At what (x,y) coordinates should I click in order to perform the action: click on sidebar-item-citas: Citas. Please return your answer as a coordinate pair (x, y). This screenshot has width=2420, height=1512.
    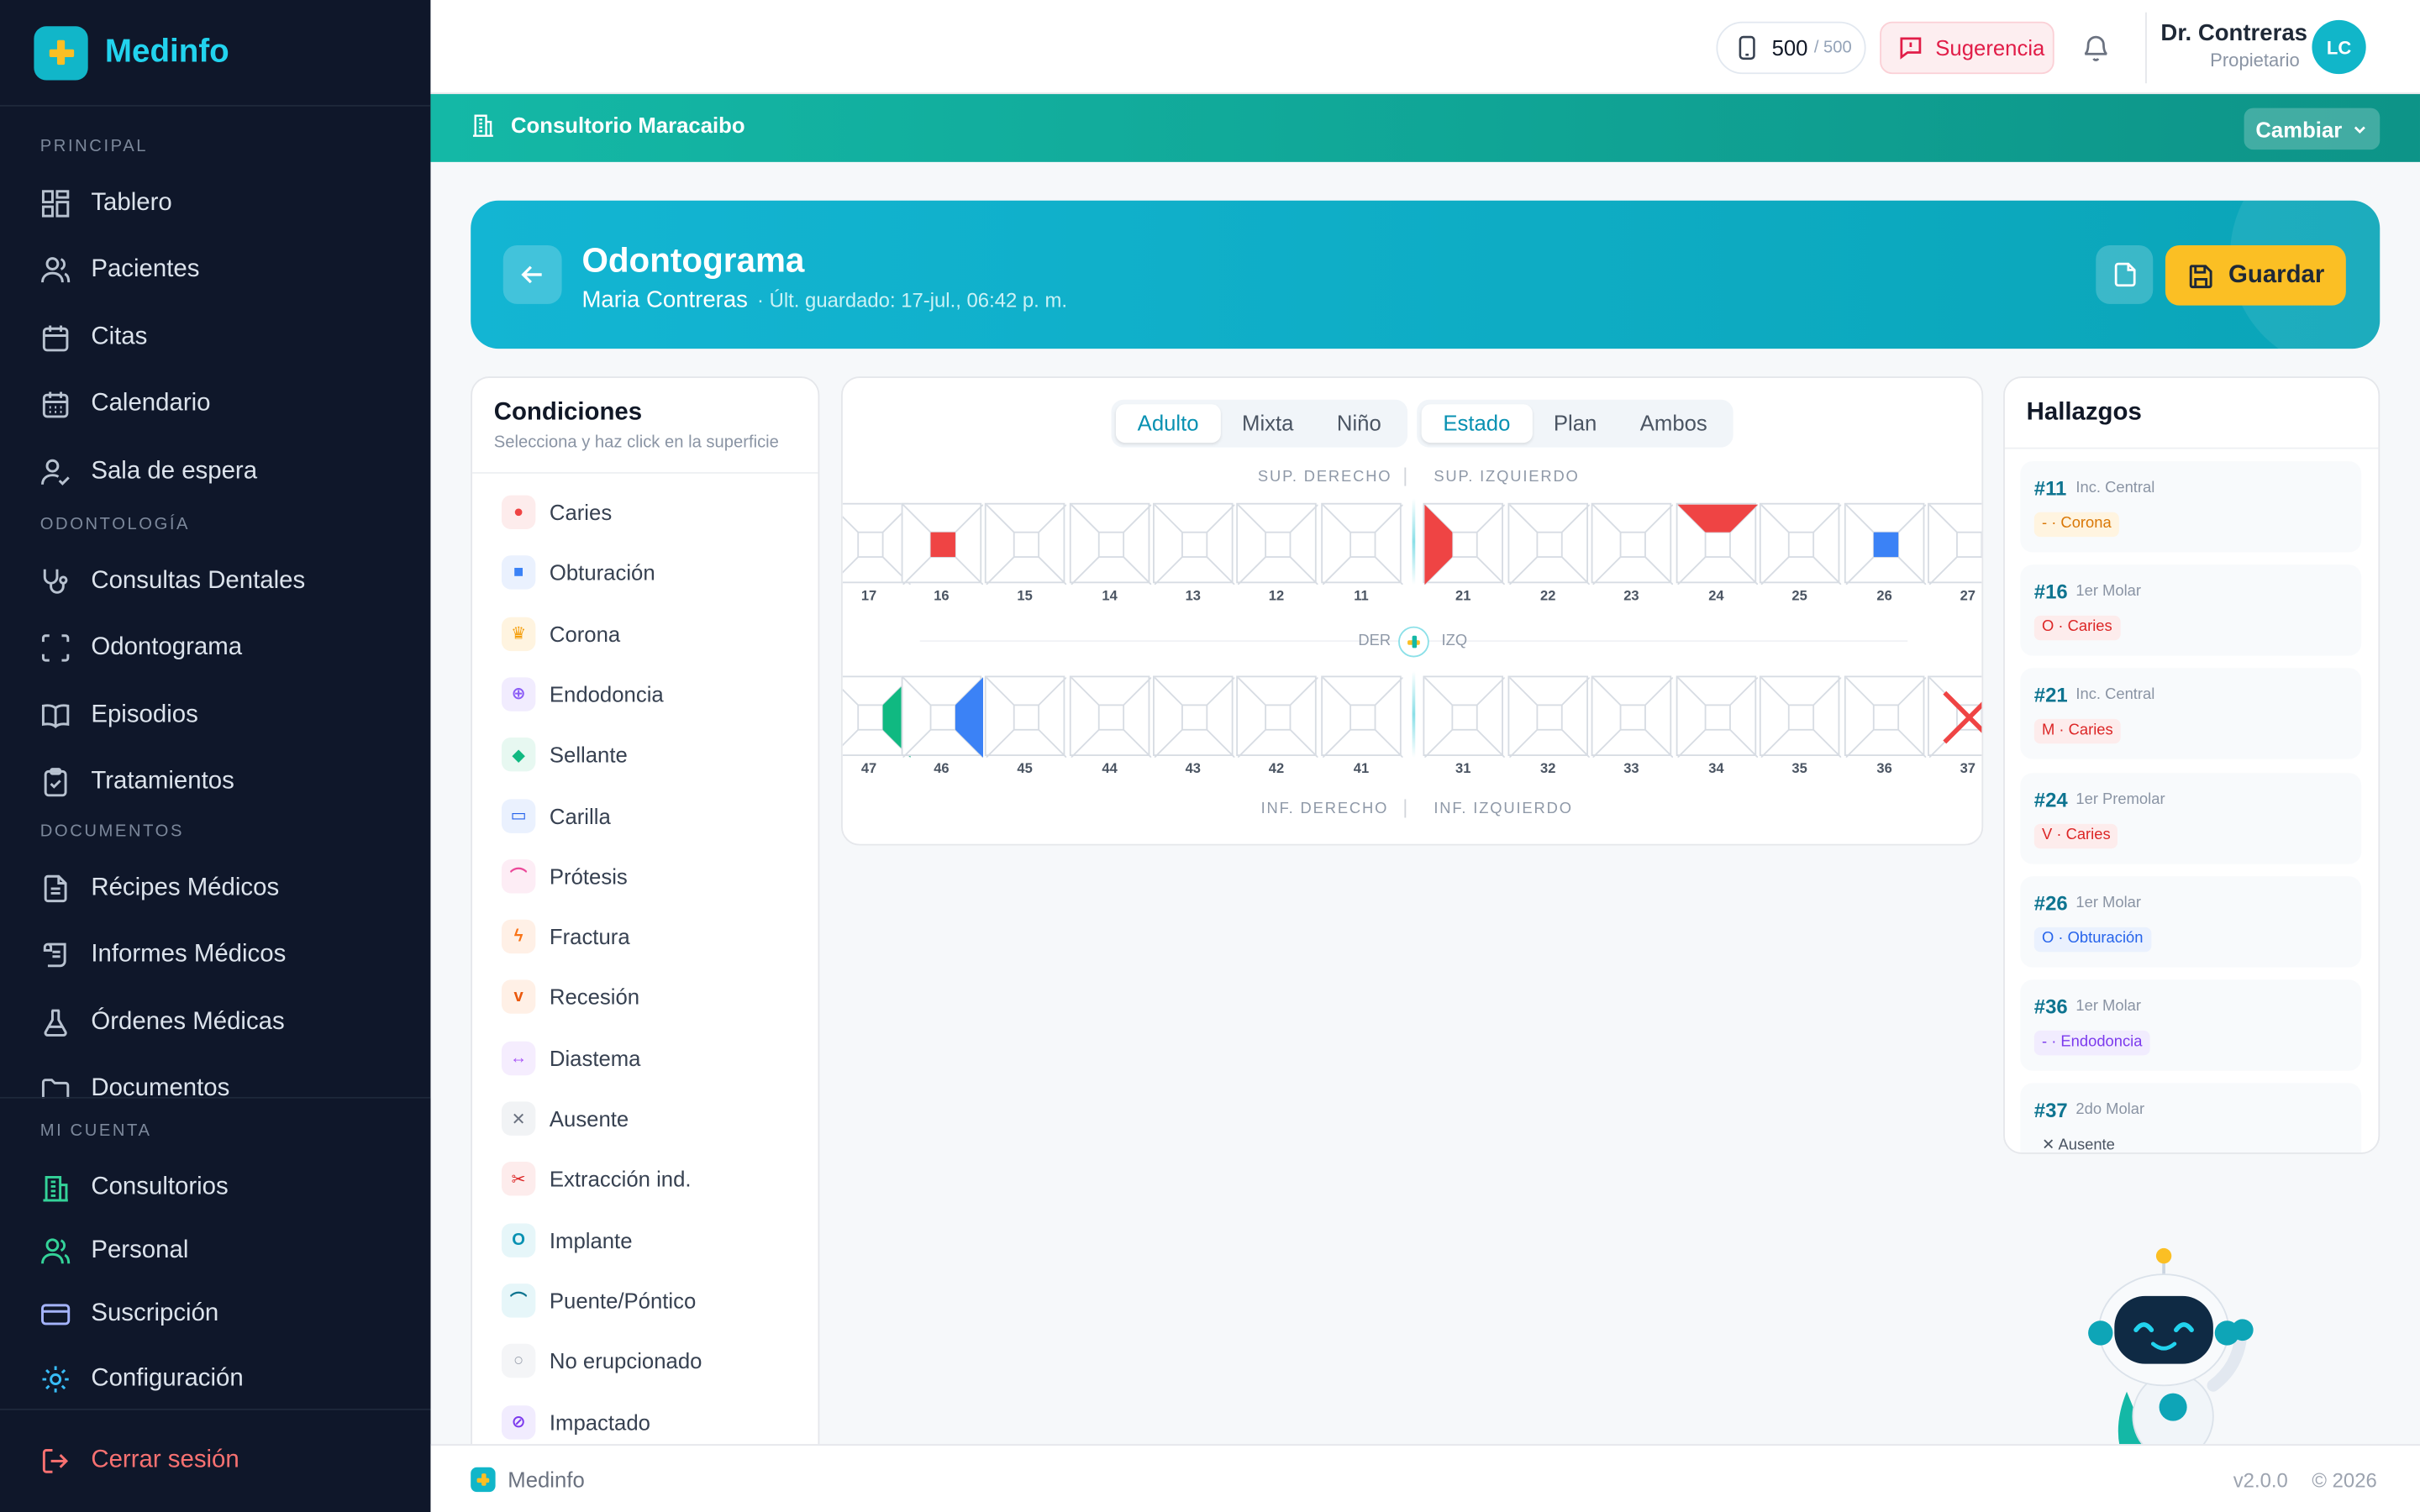
    Looking at the image, I should click on (94, 338).